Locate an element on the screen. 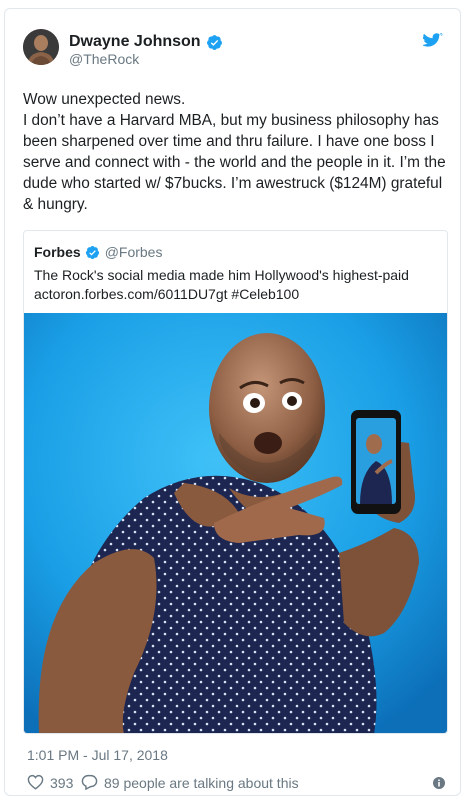 The height and width of the screenshot is (805, 465). twitter-bird-icon is located at coordinates (433, 41).